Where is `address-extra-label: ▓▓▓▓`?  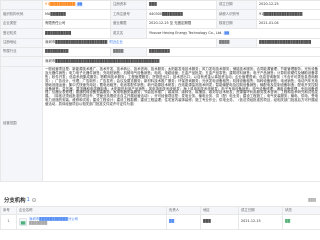
address-extra-label: ▓▓▓▓ is located at coordinates (236, 42).